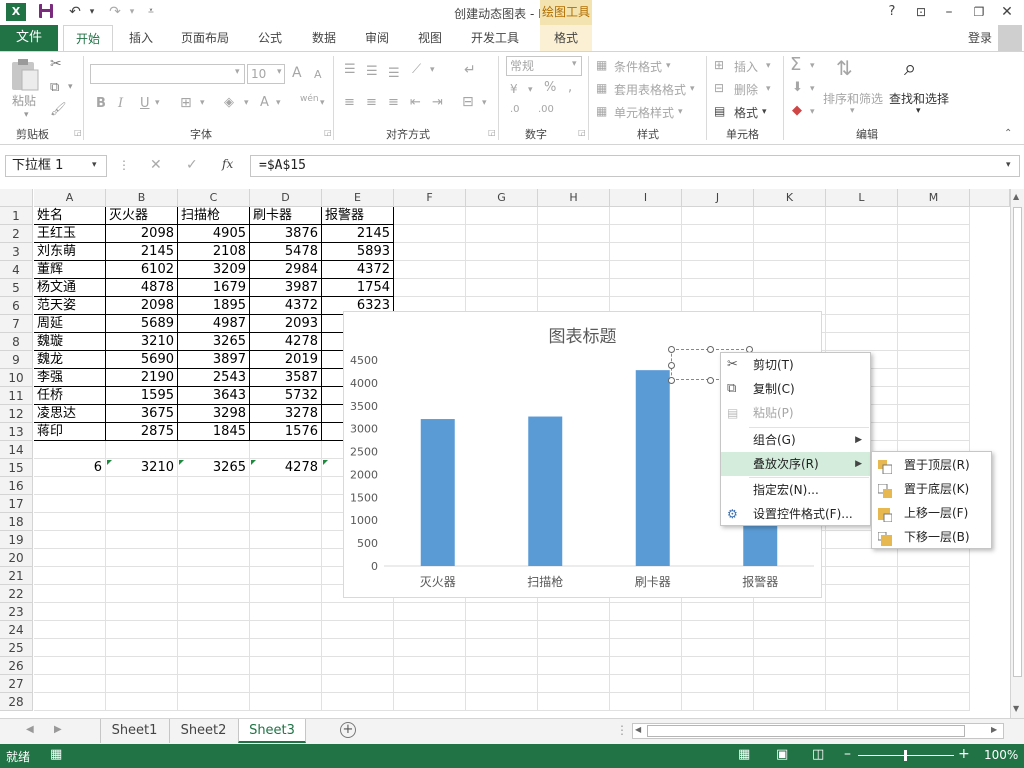 The width and height of the screenshot is (1024, 768). Describe the element at coordinates (142, 252) in the screenshot. I see `table-cell: 2145` at that location.